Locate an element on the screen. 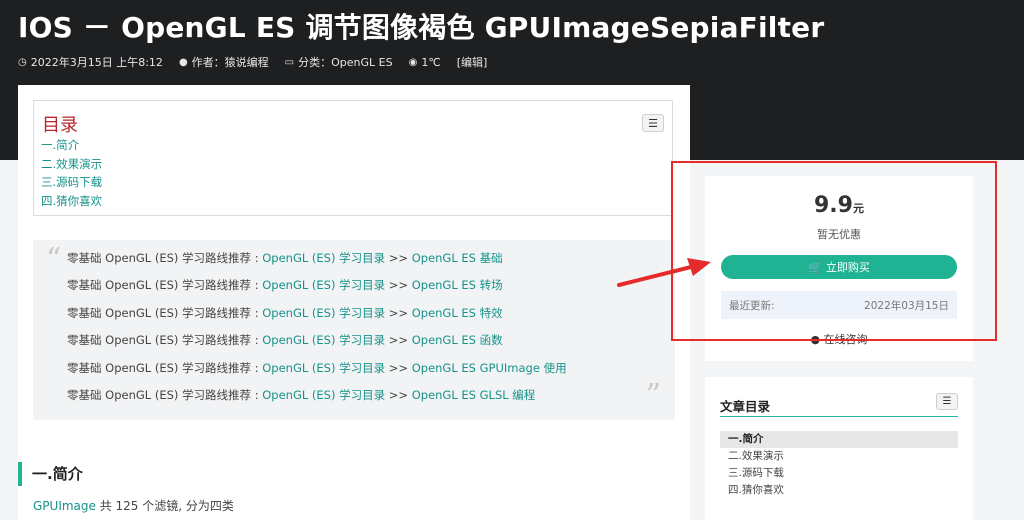 This screenshot has width=1024, height=520. quote-link-topic: OpenGL ES 基础 is located at coordinates (457, 258).